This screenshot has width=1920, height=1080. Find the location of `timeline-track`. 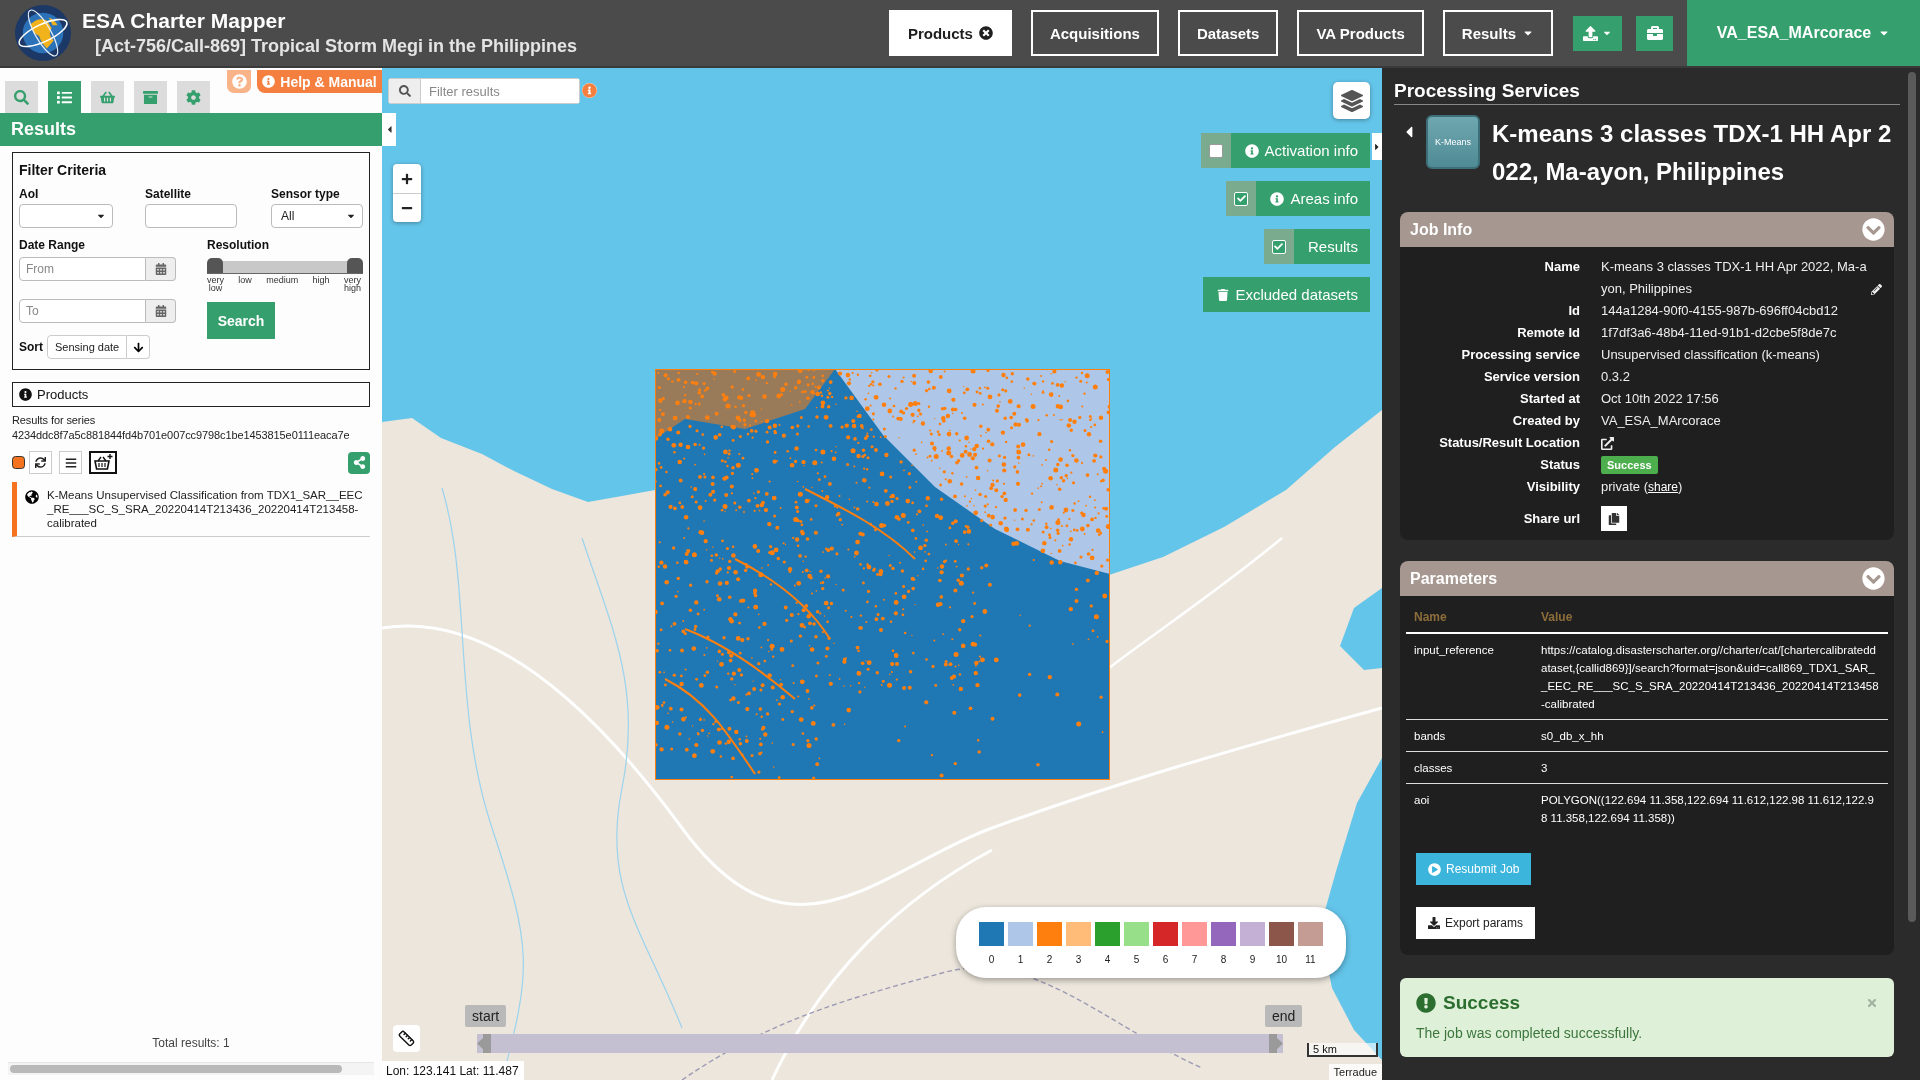

timeline-track is located at coordinates (880, 1043).